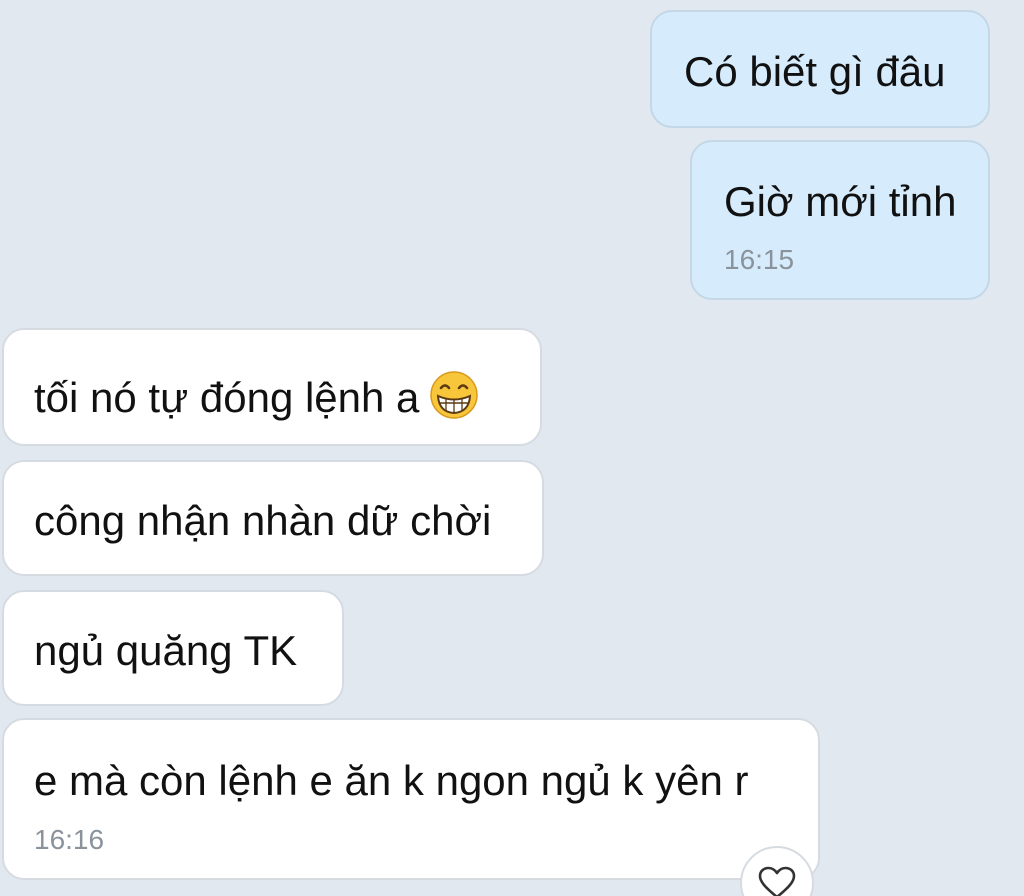 This screenshot has height=896, width=1024. I want to click on message-bubble-sent: Giờ mới tỉnh 16:15, so click(840, 220).